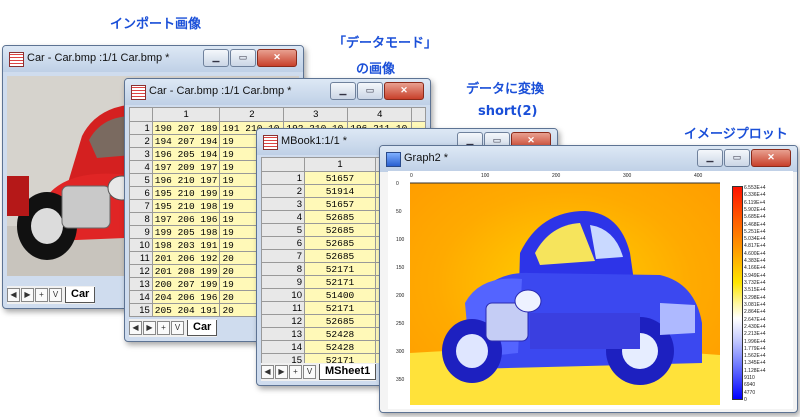 This screenshot has height=417, width=800. I want to click on sheet-tab-msheet1: MSheet1, so click(348, 372).